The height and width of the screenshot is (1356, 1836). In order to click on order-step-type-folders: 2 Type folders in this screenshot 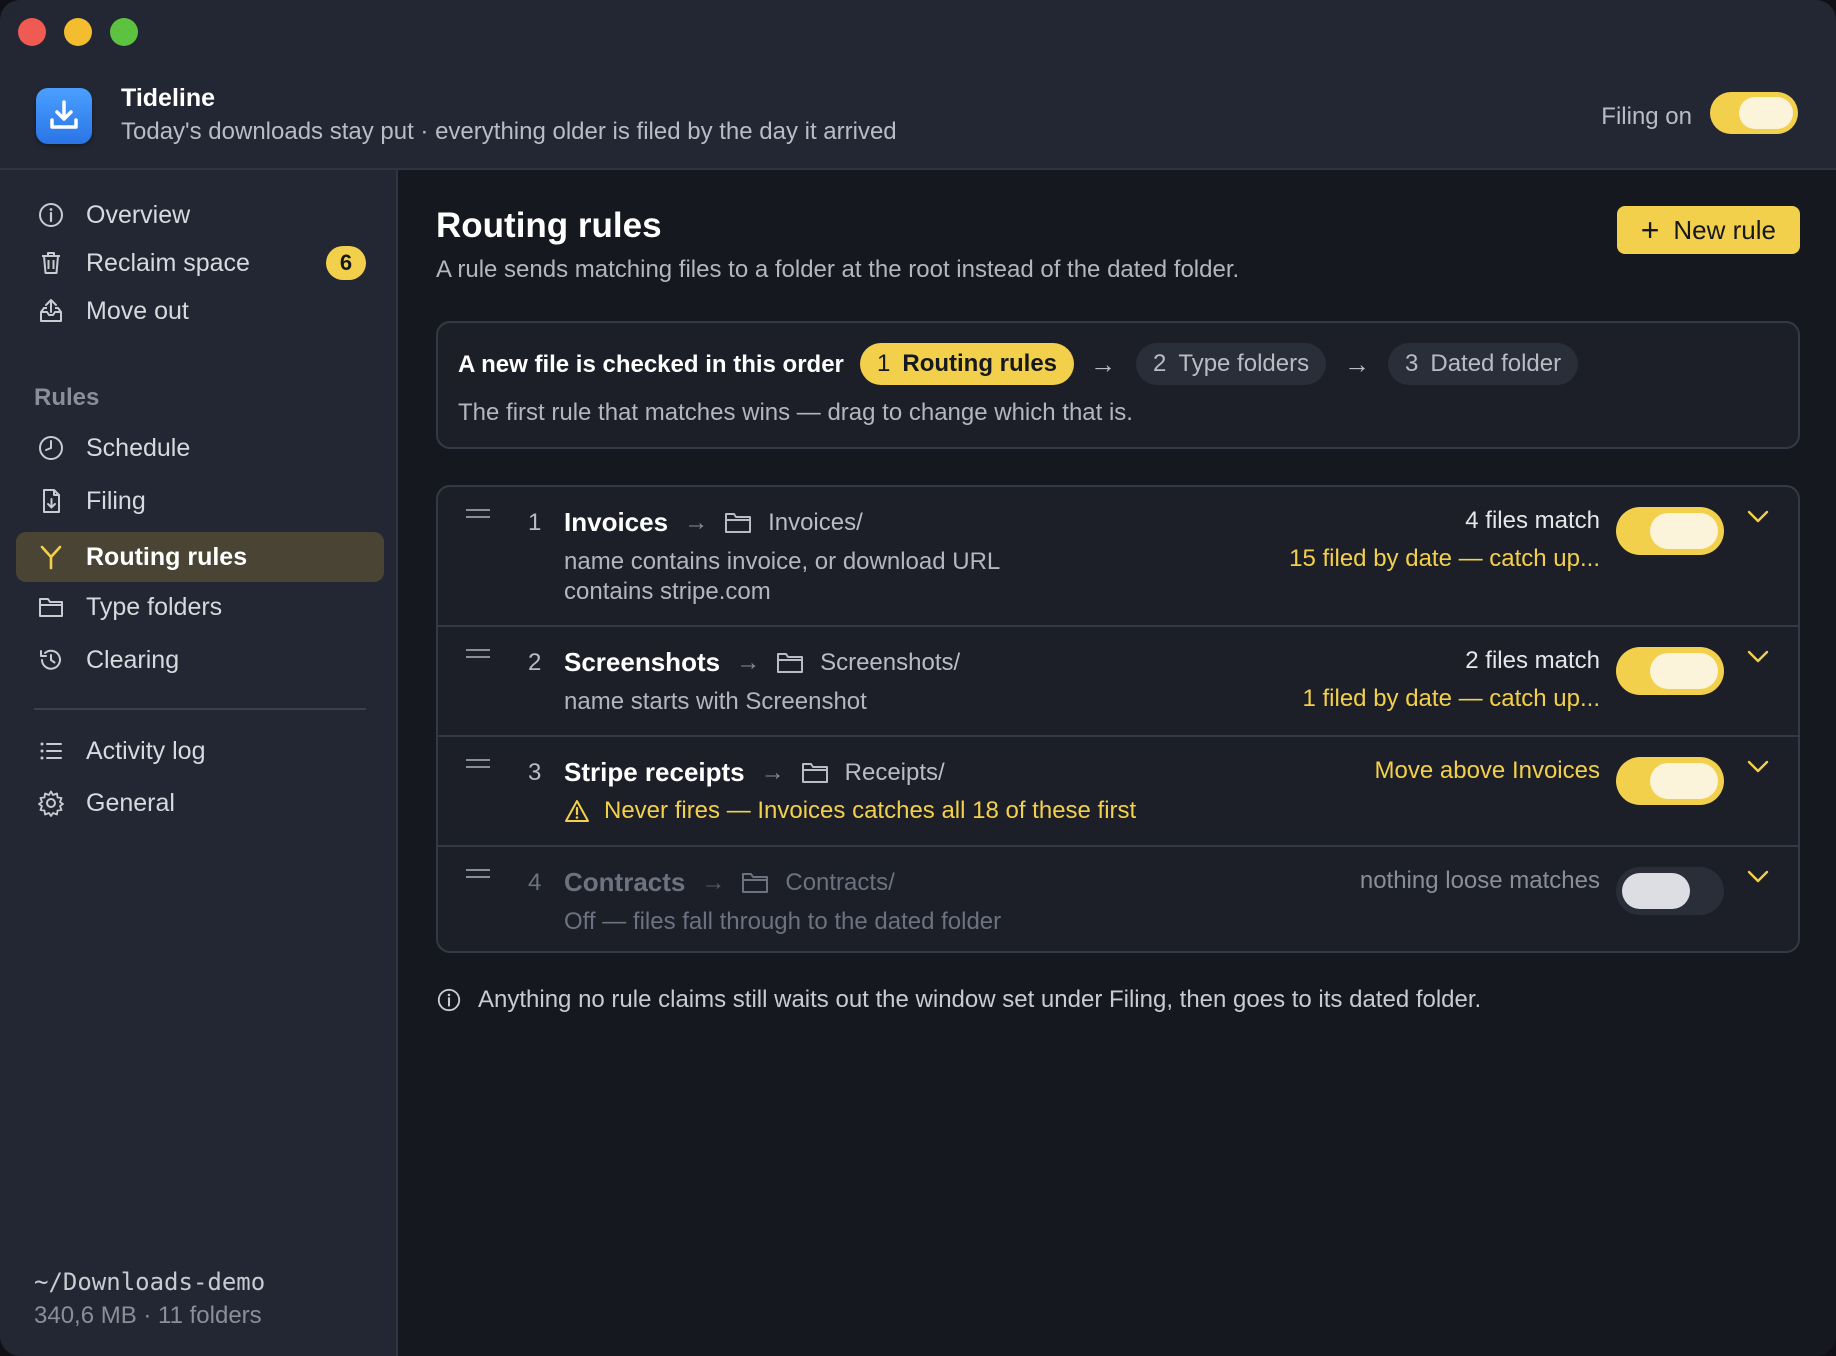, I will do `click(1231, 364)`.